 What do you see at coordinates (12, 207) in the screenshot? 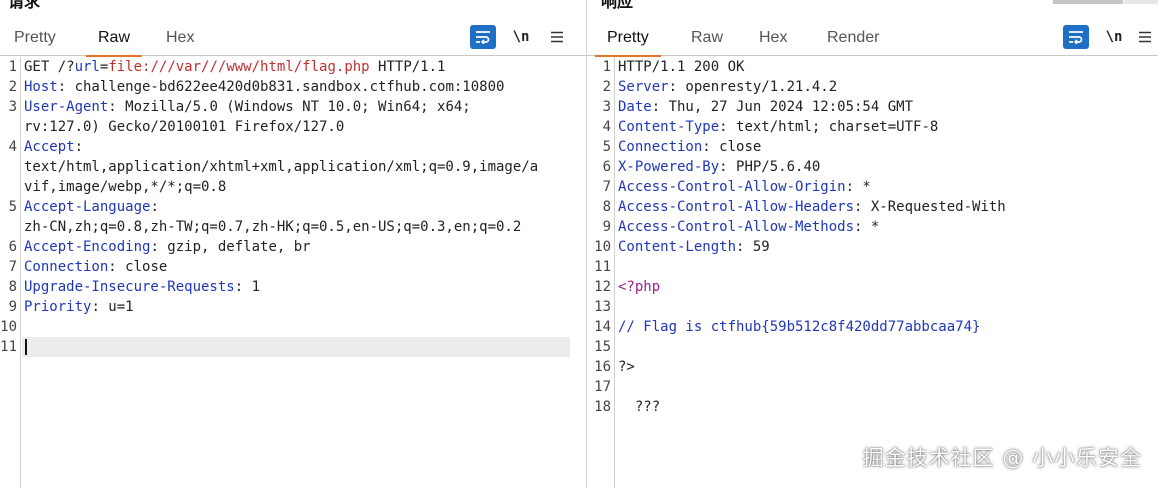
I see `line-number: 5` at bounding box center [12, 207].